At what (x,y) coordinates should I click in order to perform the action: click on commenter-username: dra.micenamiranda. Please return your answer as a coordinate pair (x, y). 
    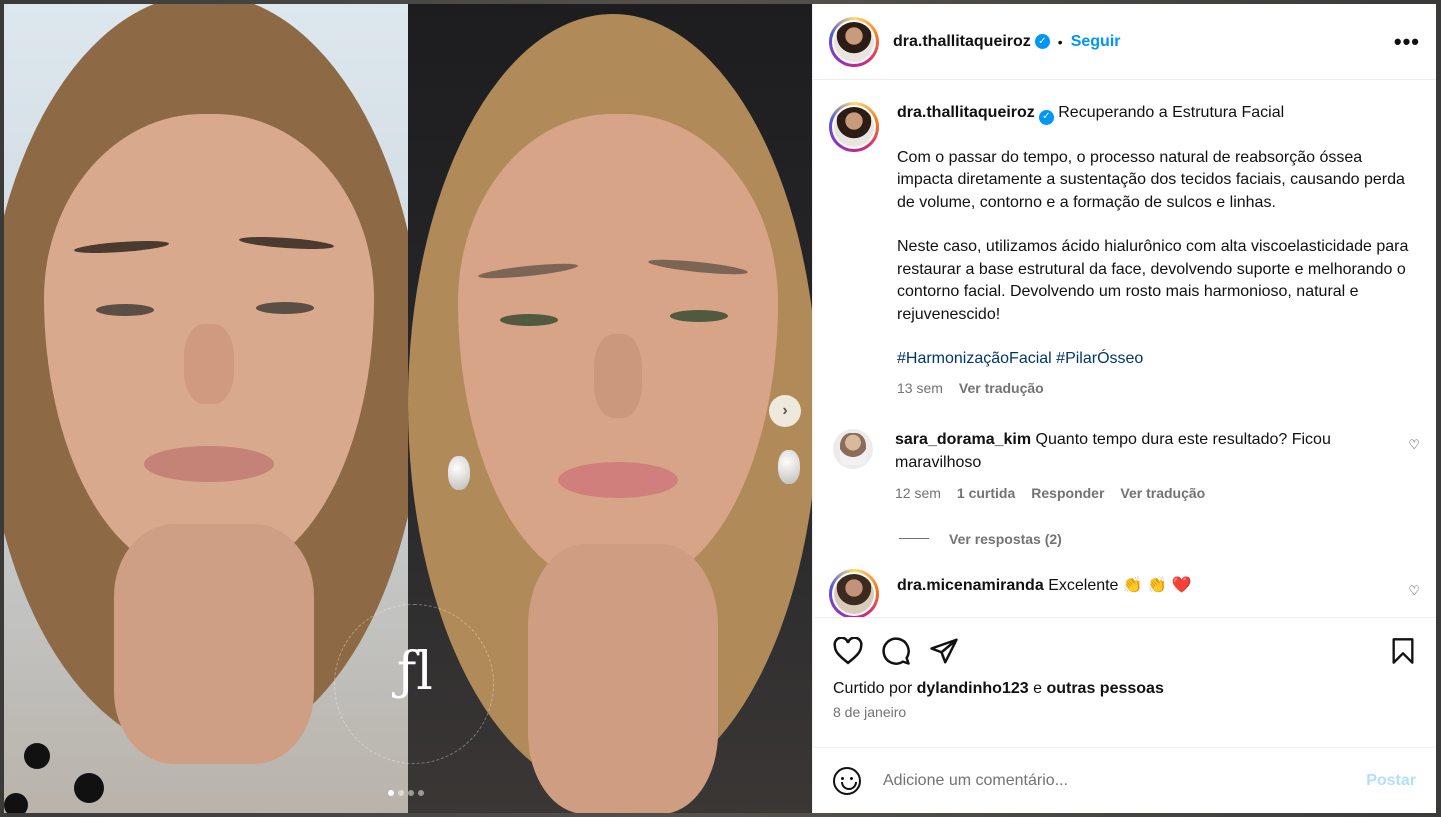
    Looking at the image, I should click on (970, 585).